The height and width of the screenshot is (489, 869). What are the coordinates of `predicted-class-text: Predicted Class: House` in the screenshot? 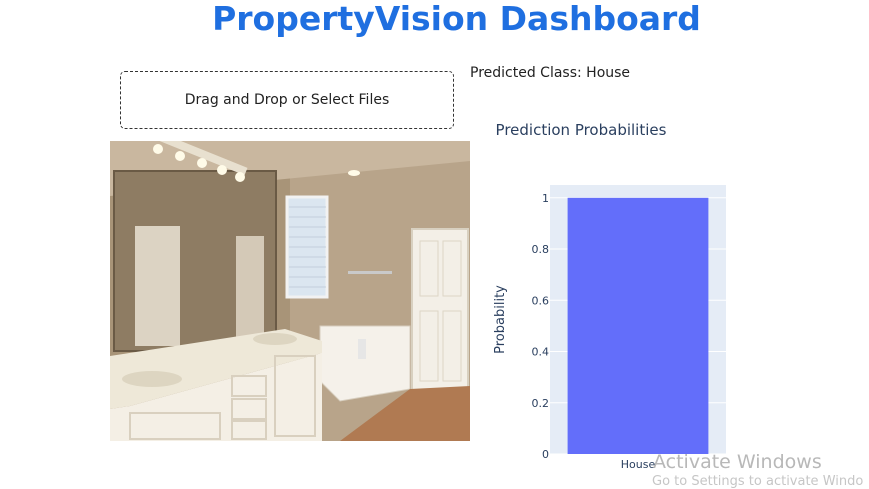 It's located at (550, 73).